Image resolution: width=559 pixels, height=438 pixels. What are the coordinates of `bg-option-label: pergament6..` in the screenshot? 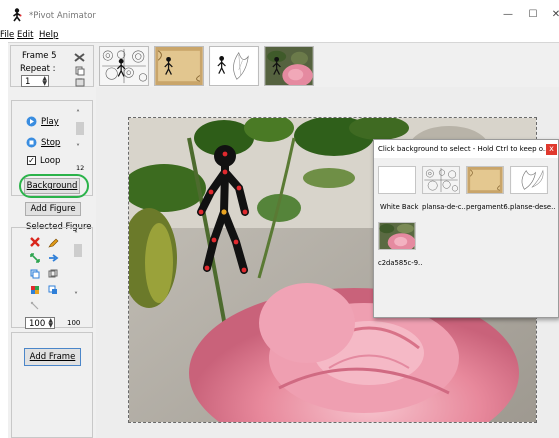 It's located at (489, 207).